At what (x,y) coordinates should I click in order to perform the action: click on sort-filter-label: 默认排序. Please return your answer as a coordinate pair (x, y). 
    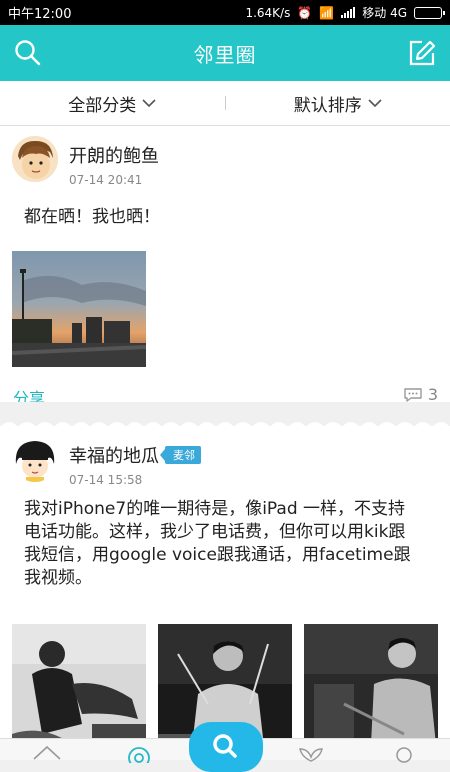
    Looking at the image, I should click on (328, 103).